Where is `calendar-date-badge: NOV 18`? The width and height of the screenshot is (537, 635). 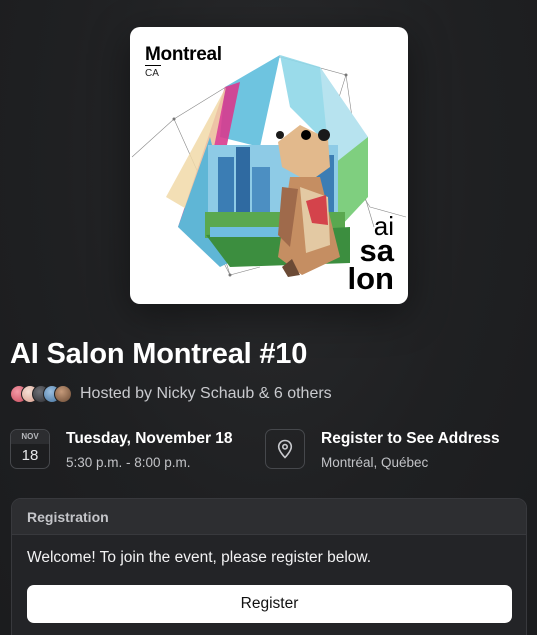 calendar-date-badge: NOV 18 is located at coordinates (30, 449).